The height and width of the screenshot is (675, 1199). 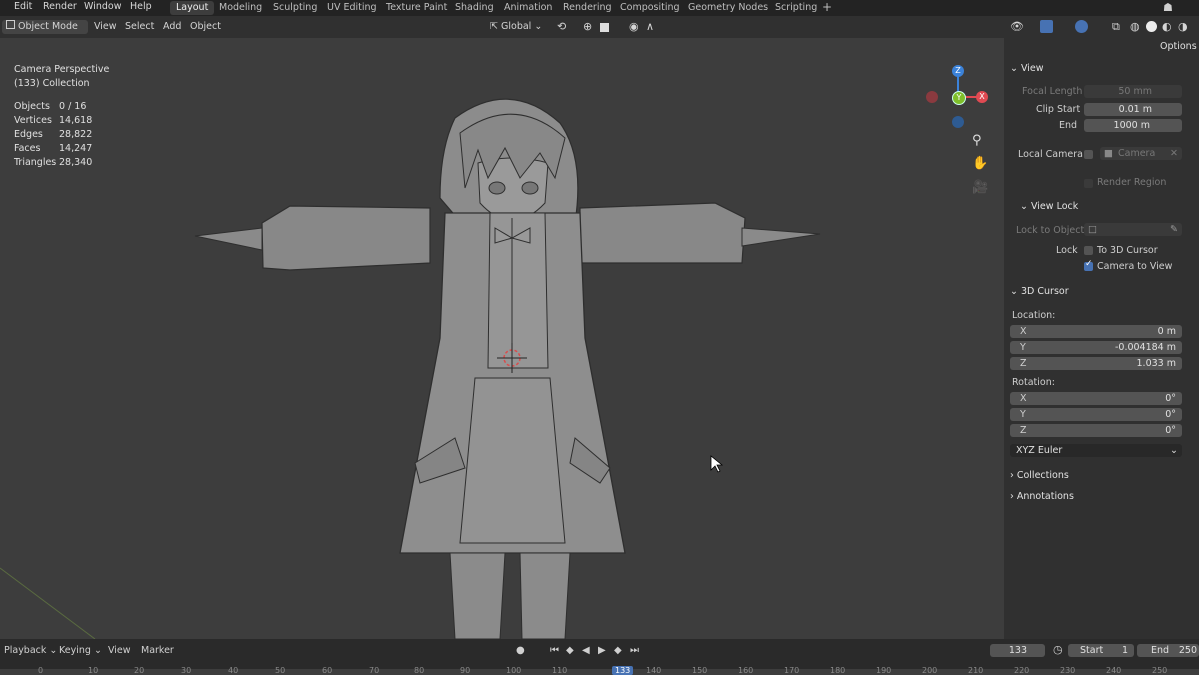 What do you see at coordinates (192, 8) in the screenshot?
I see `tab-layout: Layout` at bounding box center [192, 8].